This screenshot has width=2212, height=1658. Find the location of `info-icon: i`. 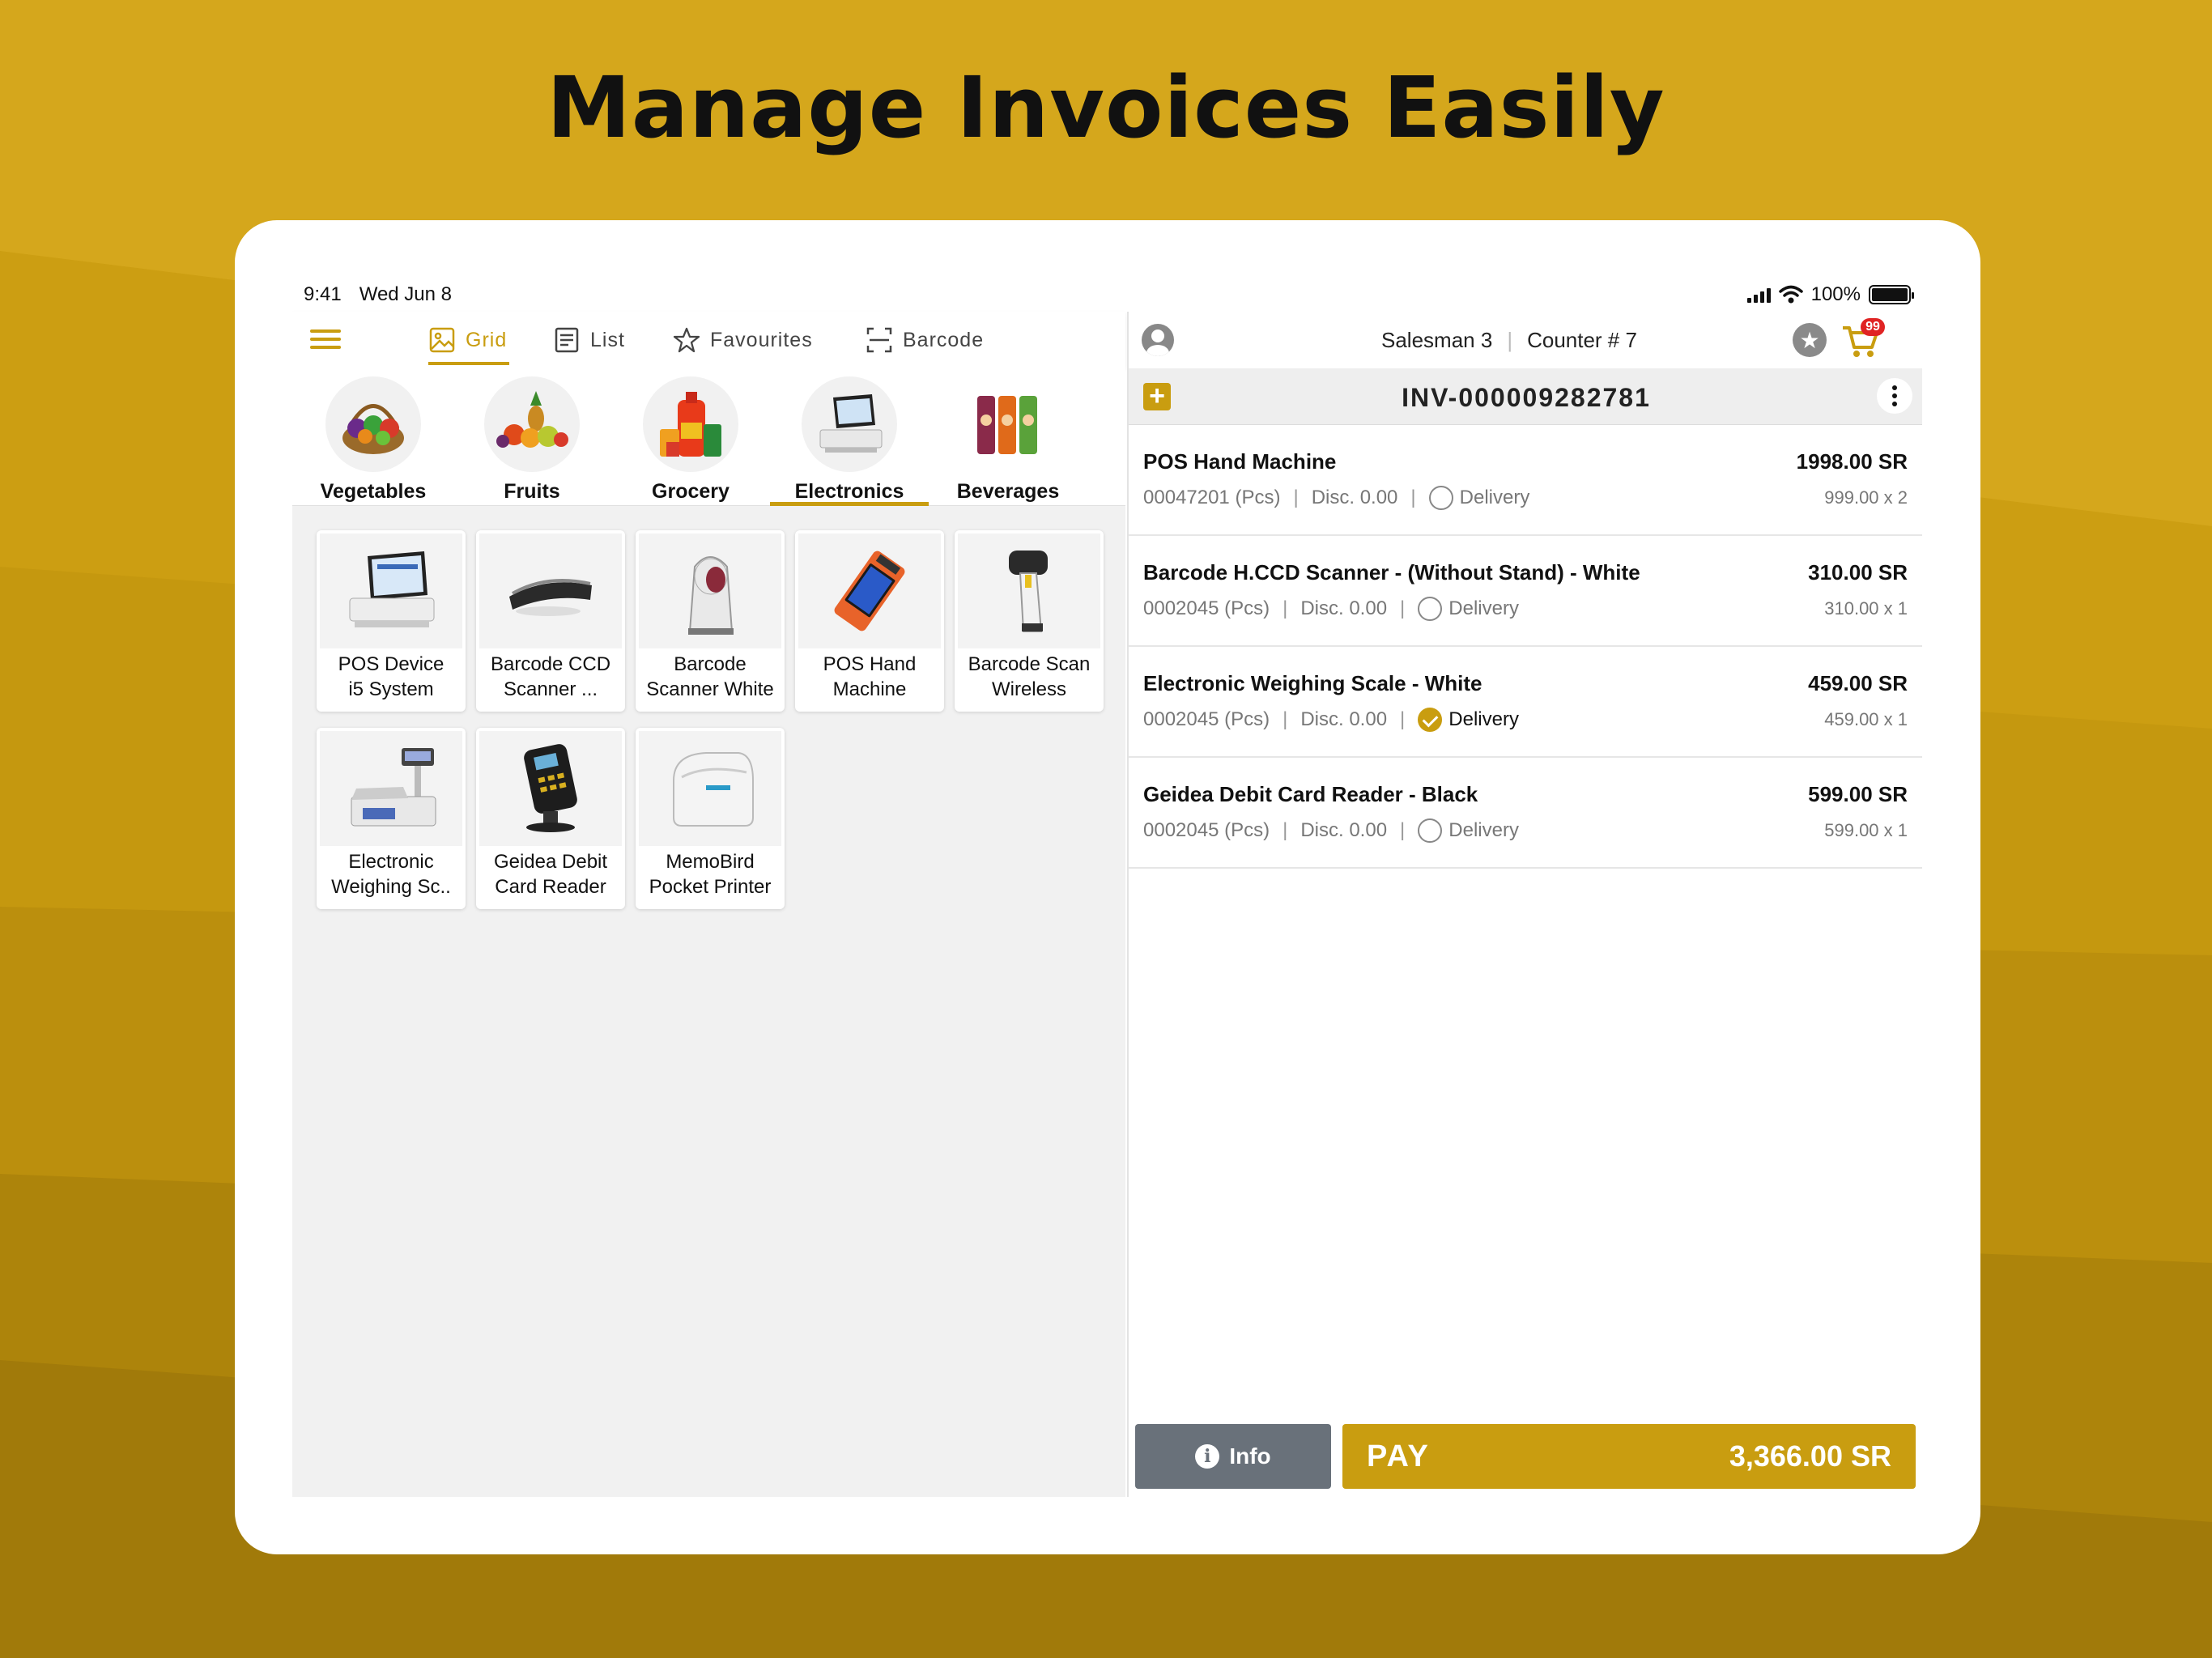

info-icon: i is located at coordinates (1207, 1456).